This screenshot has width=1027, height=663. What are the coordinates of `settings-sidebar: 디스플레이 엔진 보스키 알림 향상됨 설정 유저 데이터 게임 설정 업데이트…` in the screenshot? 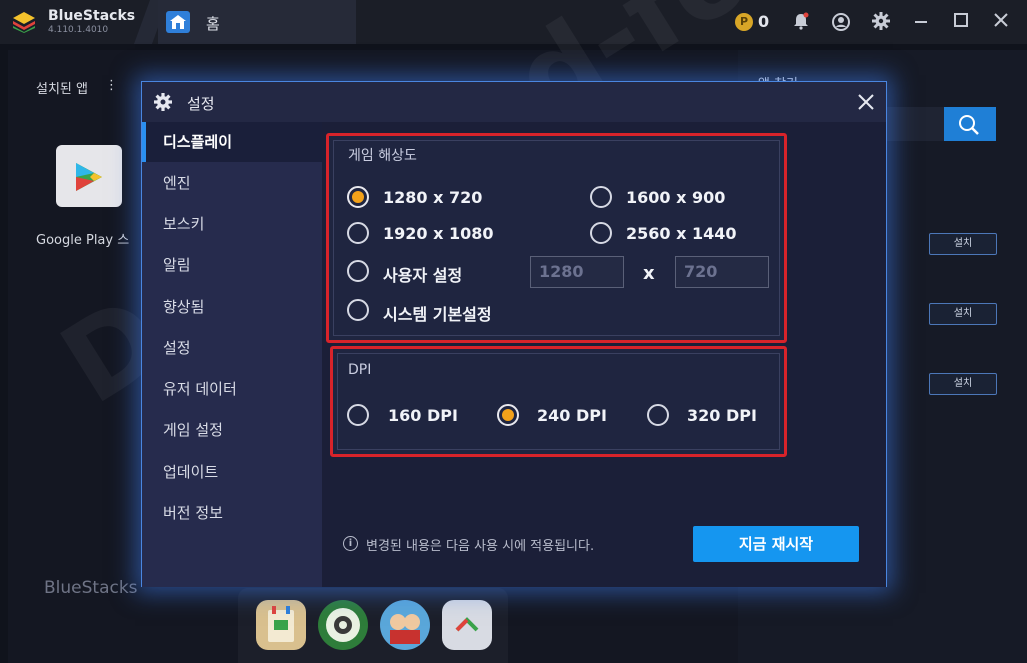 It's located at (232, 354).